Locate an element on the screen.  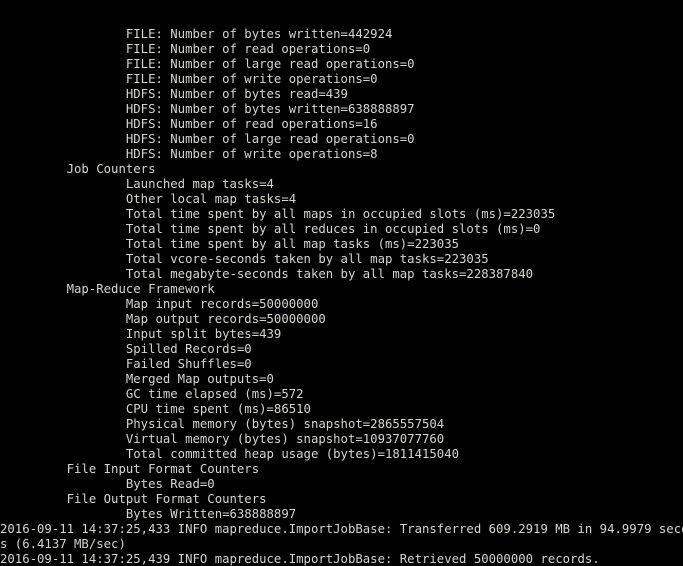
terminal-line: Launched map tasks=4 is located at coordinates (137, 184).